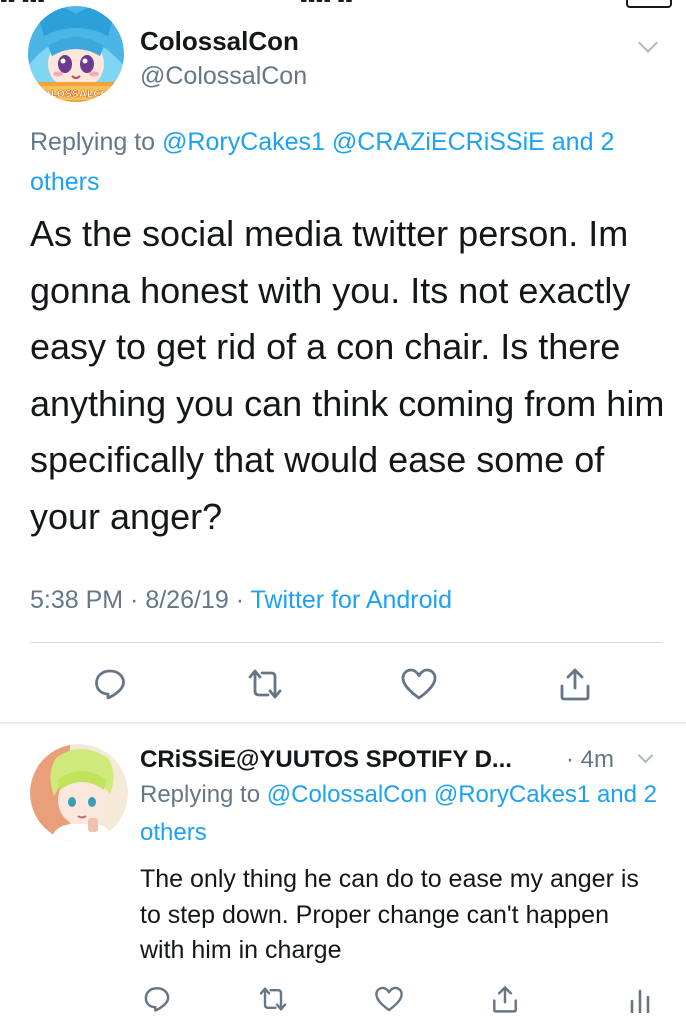  I want to click on avatar, so click(79, 793).